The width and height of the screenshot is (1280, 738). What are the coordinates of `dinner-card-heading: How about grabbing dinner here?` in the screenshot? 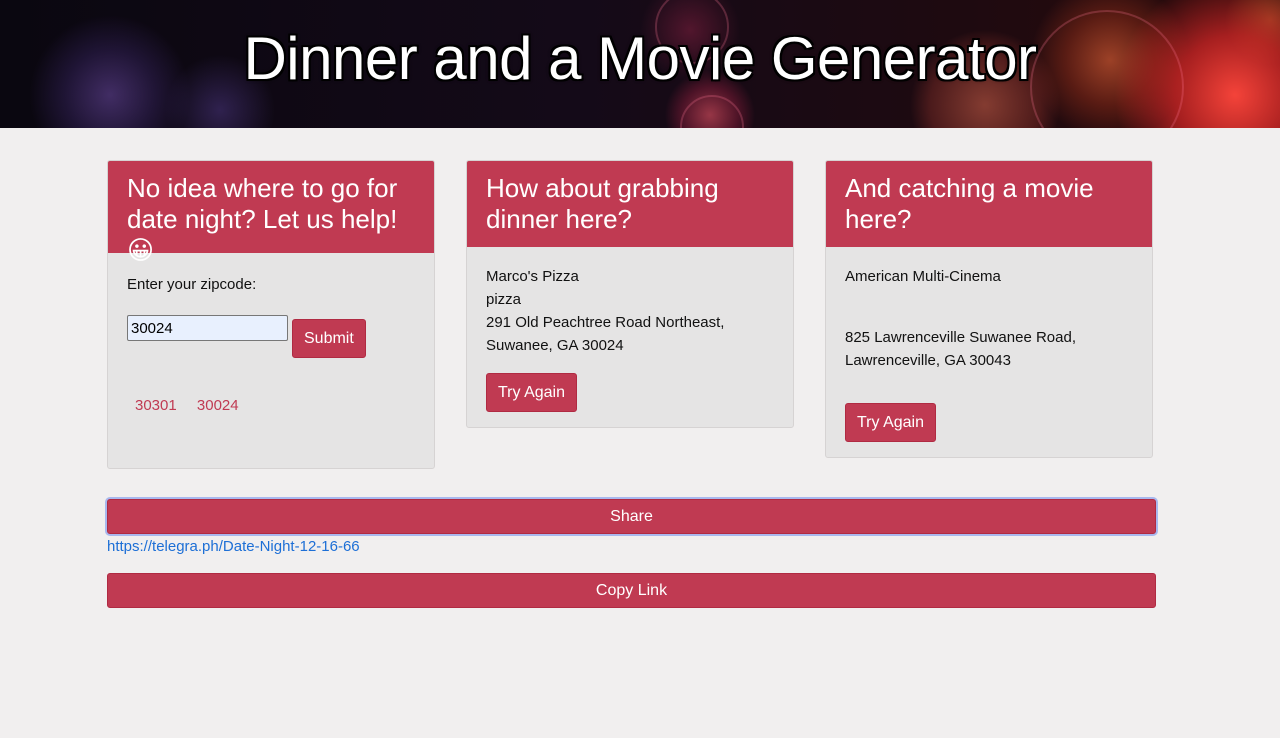 It's located at (630, 204).